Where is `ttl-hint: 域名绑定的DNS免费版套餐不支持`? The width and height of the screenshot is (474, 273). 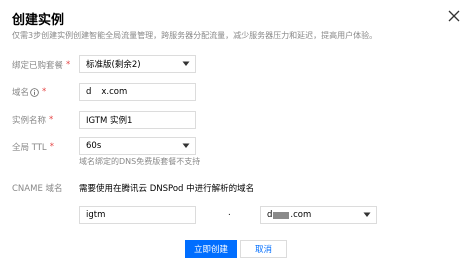
ttl-hint: 域名绑定的DNS免费版套餐不支持 is located at coordinates (140, 161).